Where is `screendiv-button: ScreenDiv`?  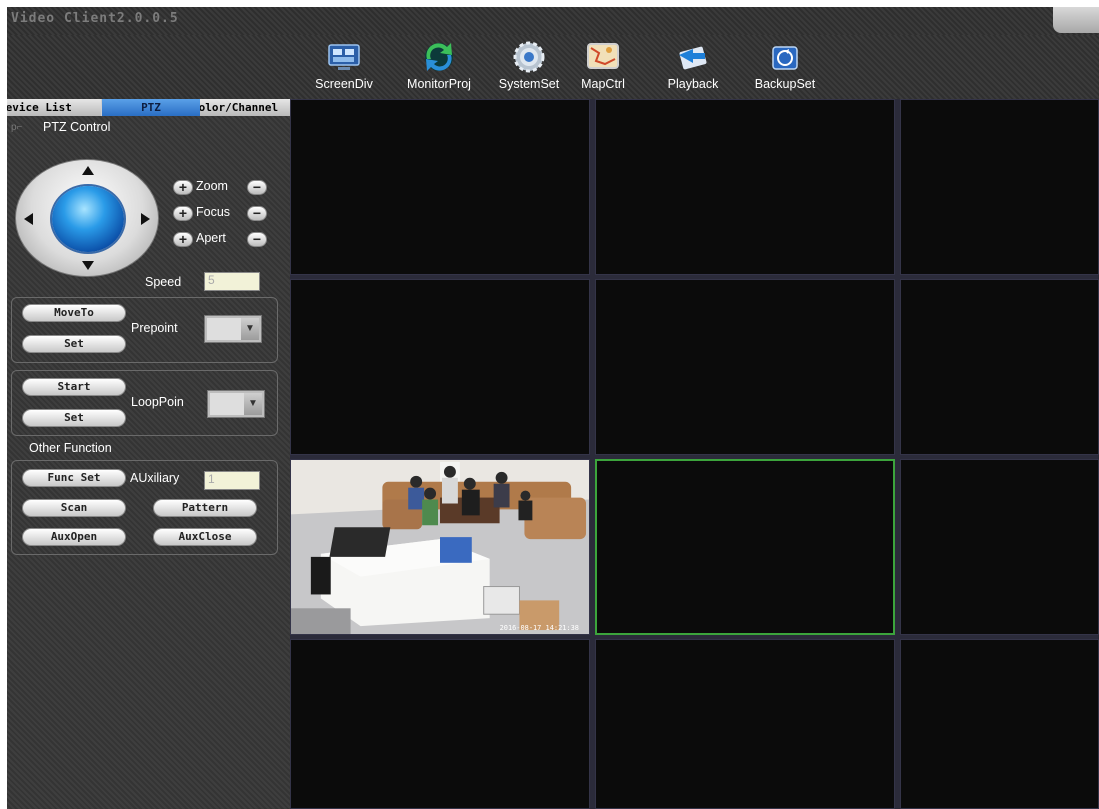 screendiv-button: ScreenDiv is located at coordinates (344, 68).